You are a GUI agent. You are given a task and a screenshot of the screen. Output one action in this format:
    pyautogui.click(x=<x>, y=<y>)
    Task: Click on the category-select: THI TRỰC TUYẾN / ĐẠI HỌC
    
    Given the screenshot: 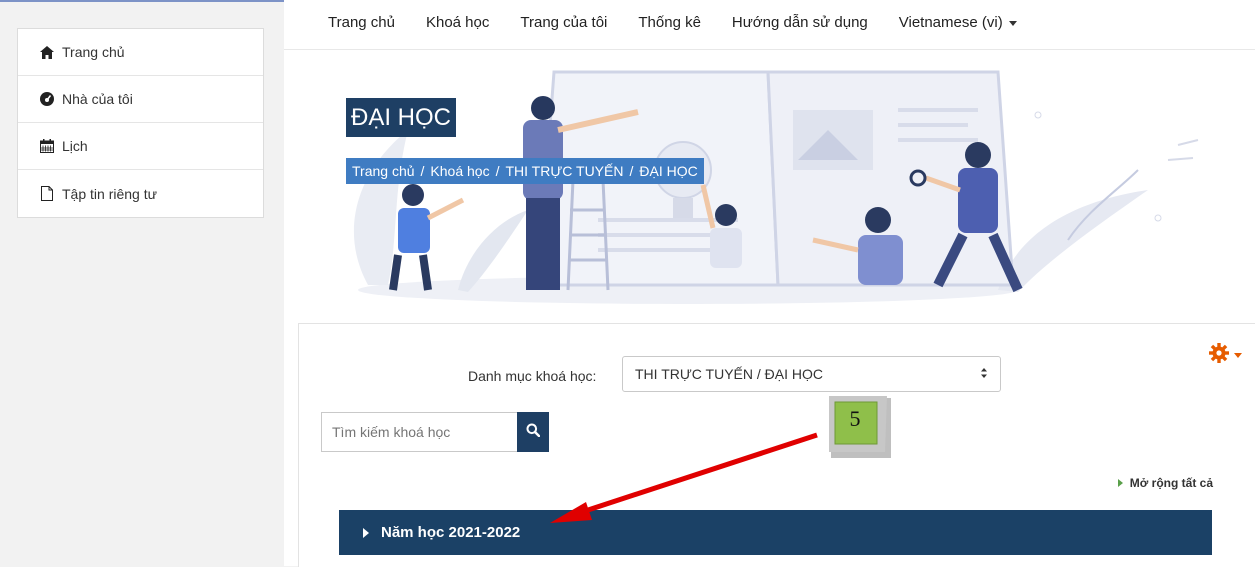 What is the action you would take?
    pyautogui.click(x=811, y=374)
    